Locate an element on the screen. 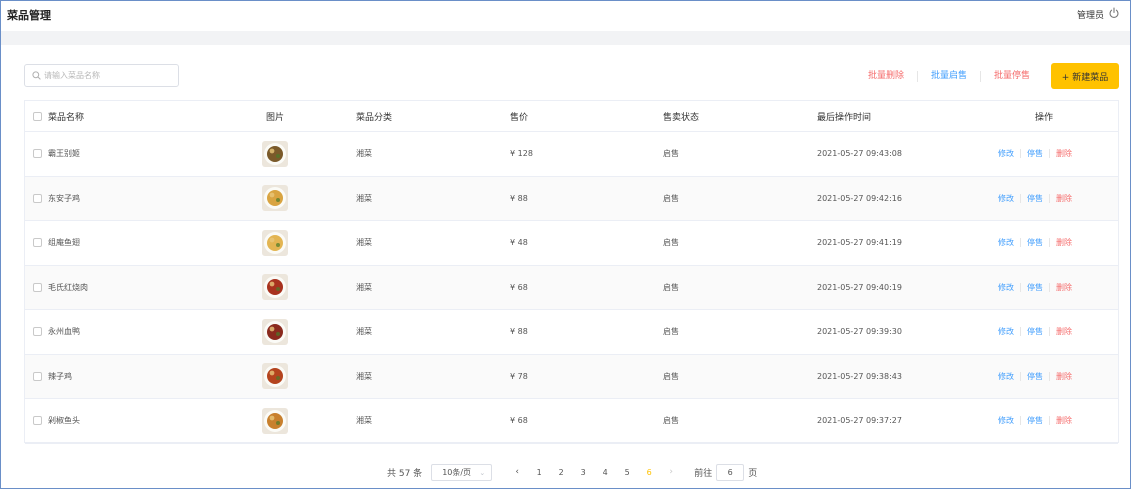  select-all-checkbox is located at coordinates (37, 116).